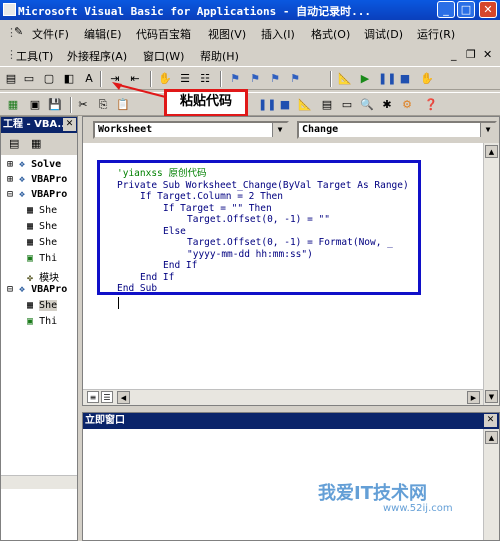 This screenshot has width=500, height=541. What do you see at coordinates (283, 397) in the screenshot?
I see `code-hscrollbar: ≡ ☰ ◀ ▶` at bounding box center [283, 397].